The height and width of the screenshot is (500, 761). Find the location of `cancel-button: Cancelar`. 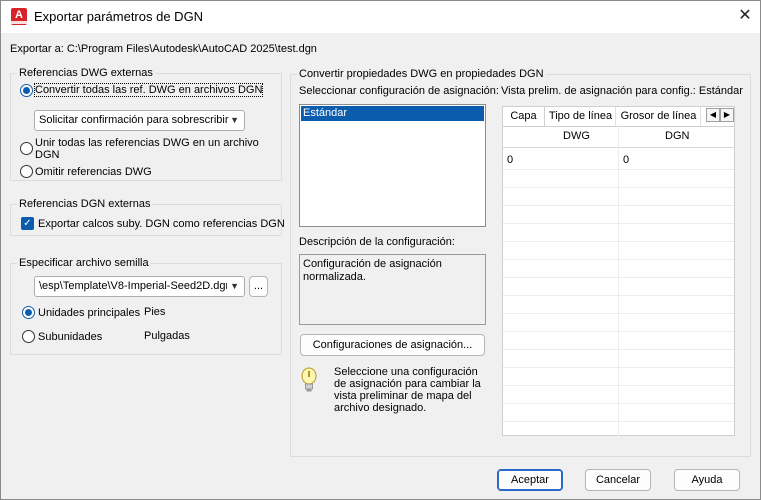

cancel-button: Cancelar is located at coordinates (618, 480).